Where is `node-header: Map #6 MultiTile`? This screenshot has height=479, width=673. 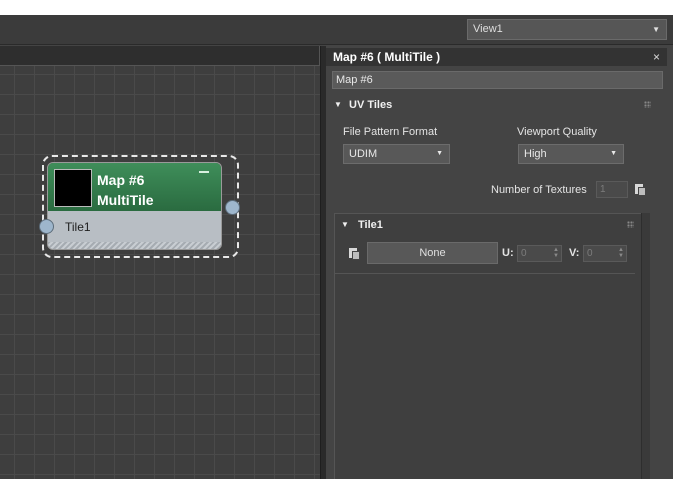
node-header: Map #6 MultiTile is located at coordinates (134, 187).